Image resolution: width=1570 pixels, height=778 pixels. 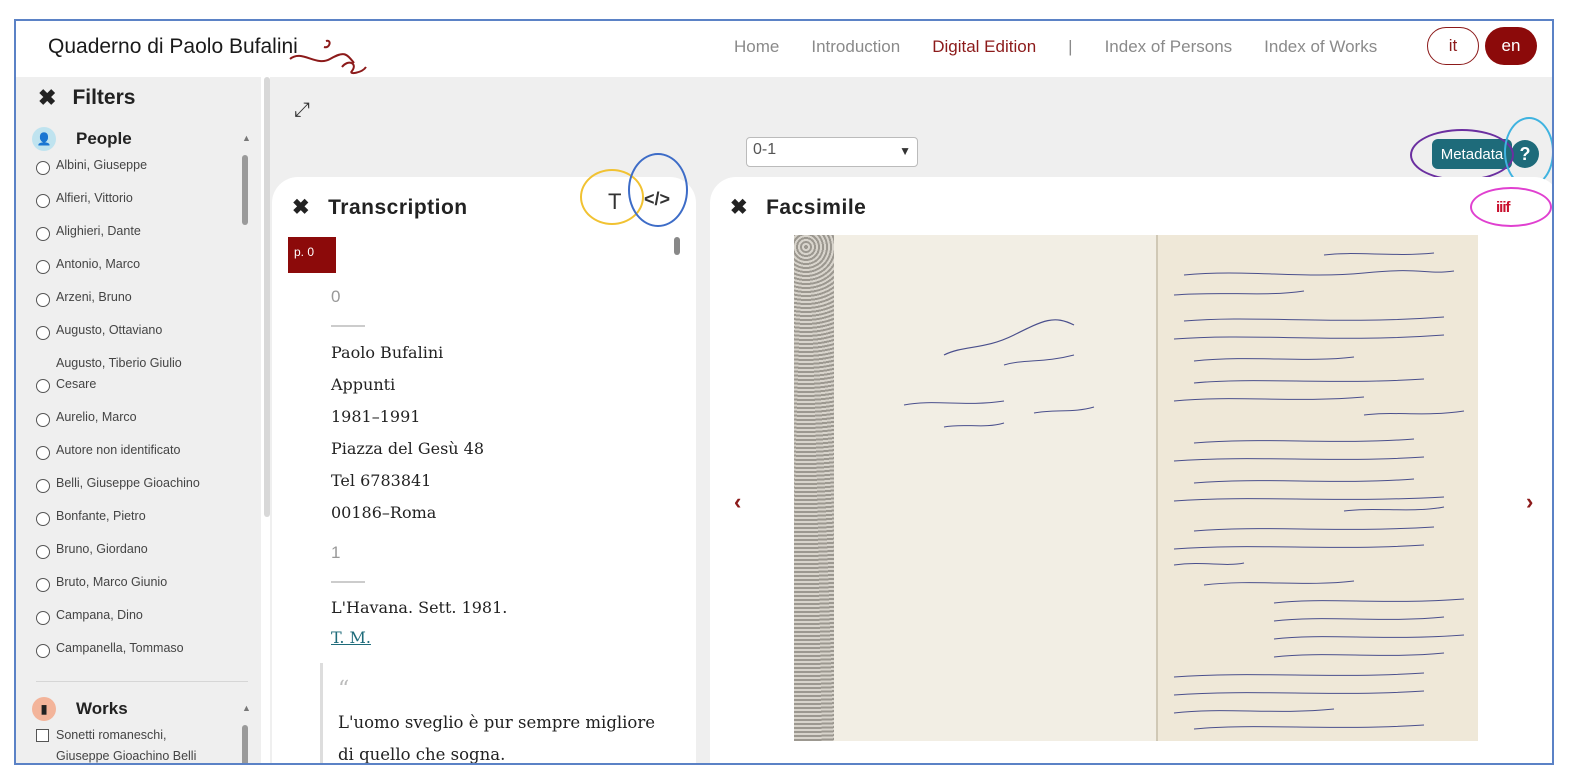 I want to click on language-it-button: it, so click(x=1453, y=46).